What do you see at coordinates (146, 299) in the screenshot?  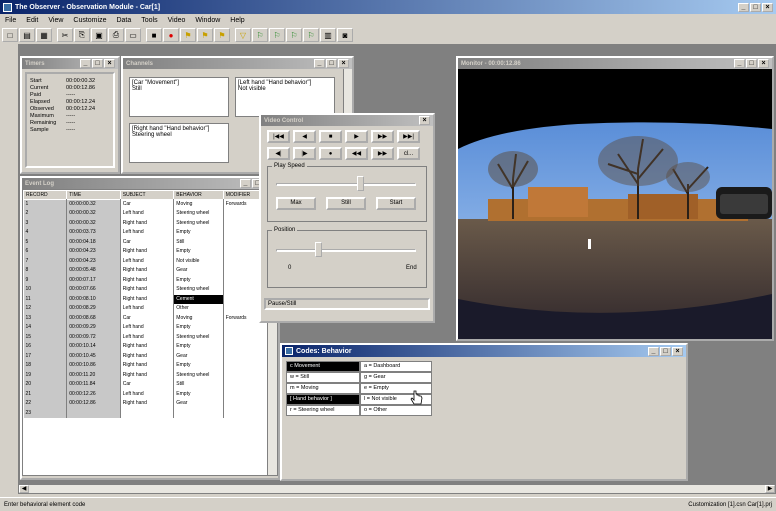 I see `table-row: 11 00:00:08.10 Right hand Cement` at bounding box center [146, 299].